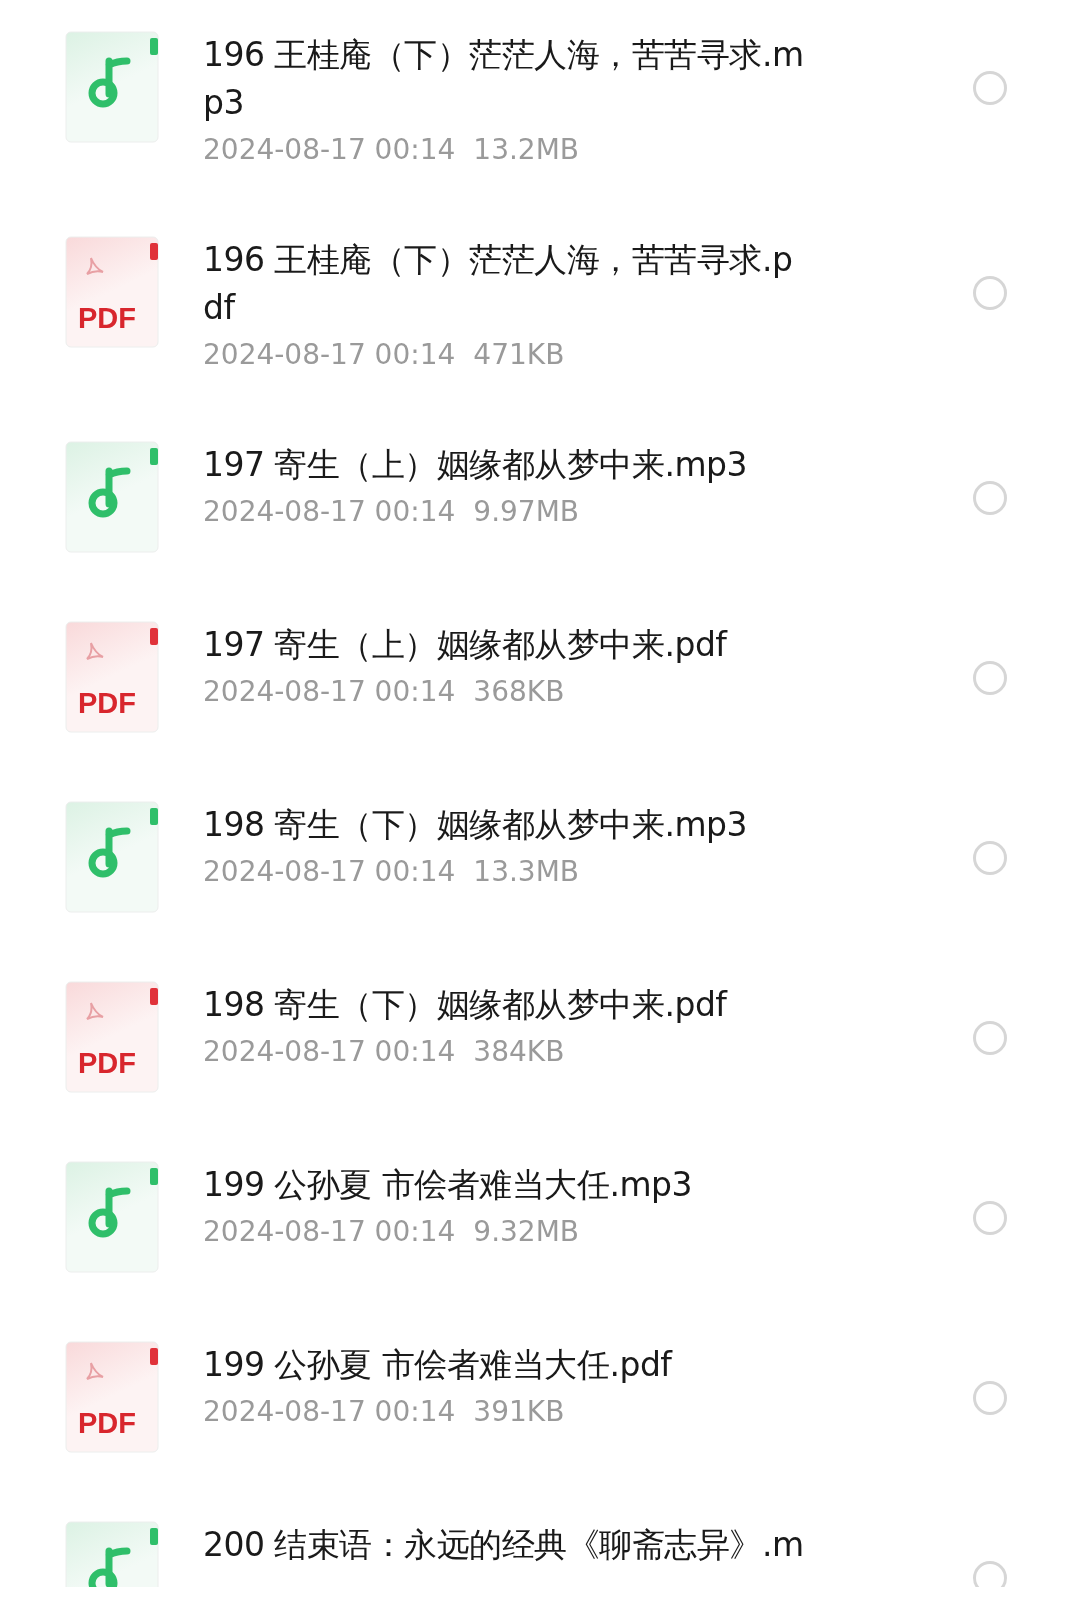  Describe the element at coordinates (476, 825) in the screenshot. I see `file-name: 198 寄生（下）姻缘都从梦中来.mp3` at that location.